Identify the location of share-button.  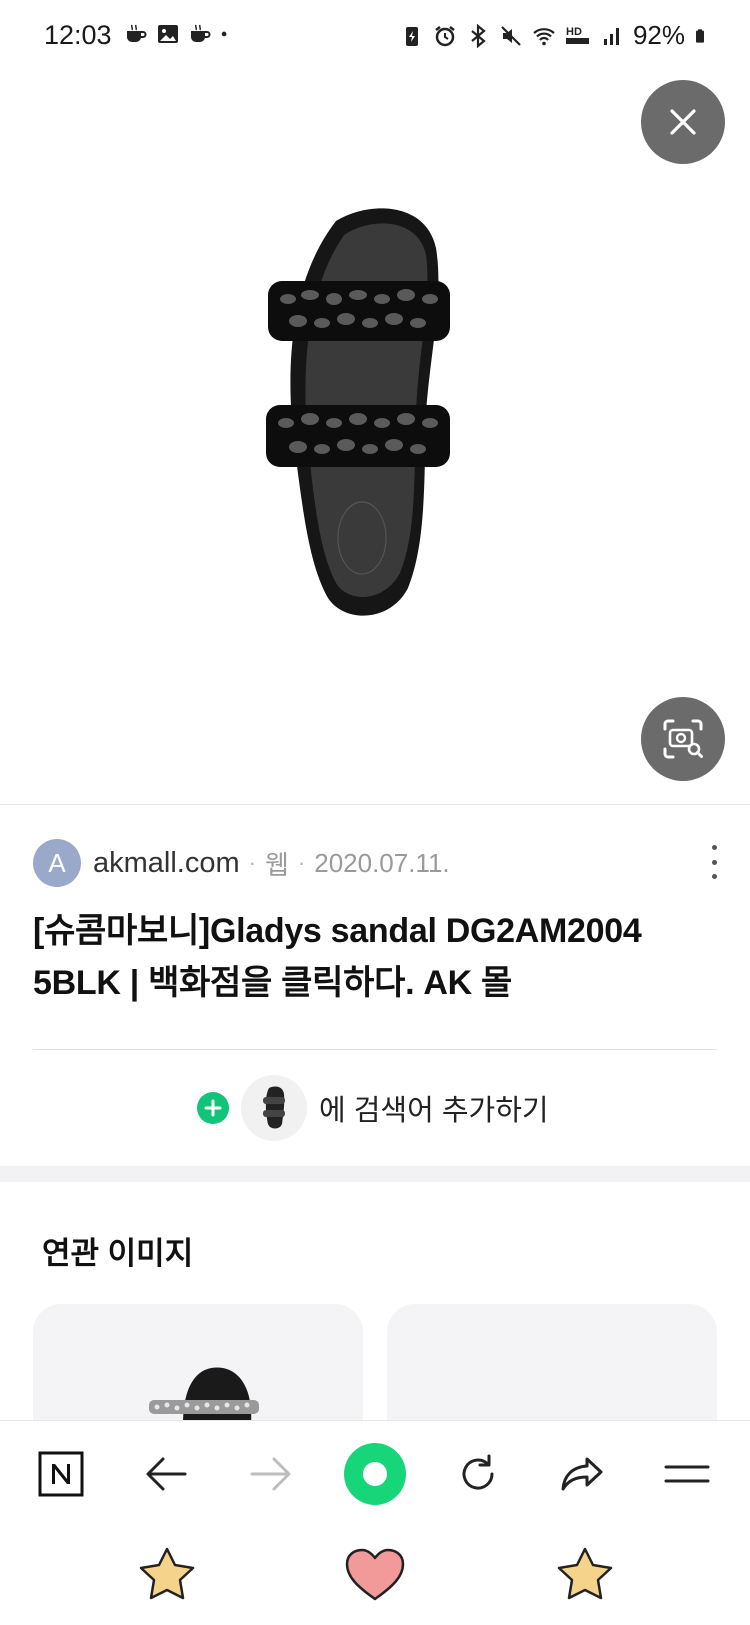
(582, 1474).